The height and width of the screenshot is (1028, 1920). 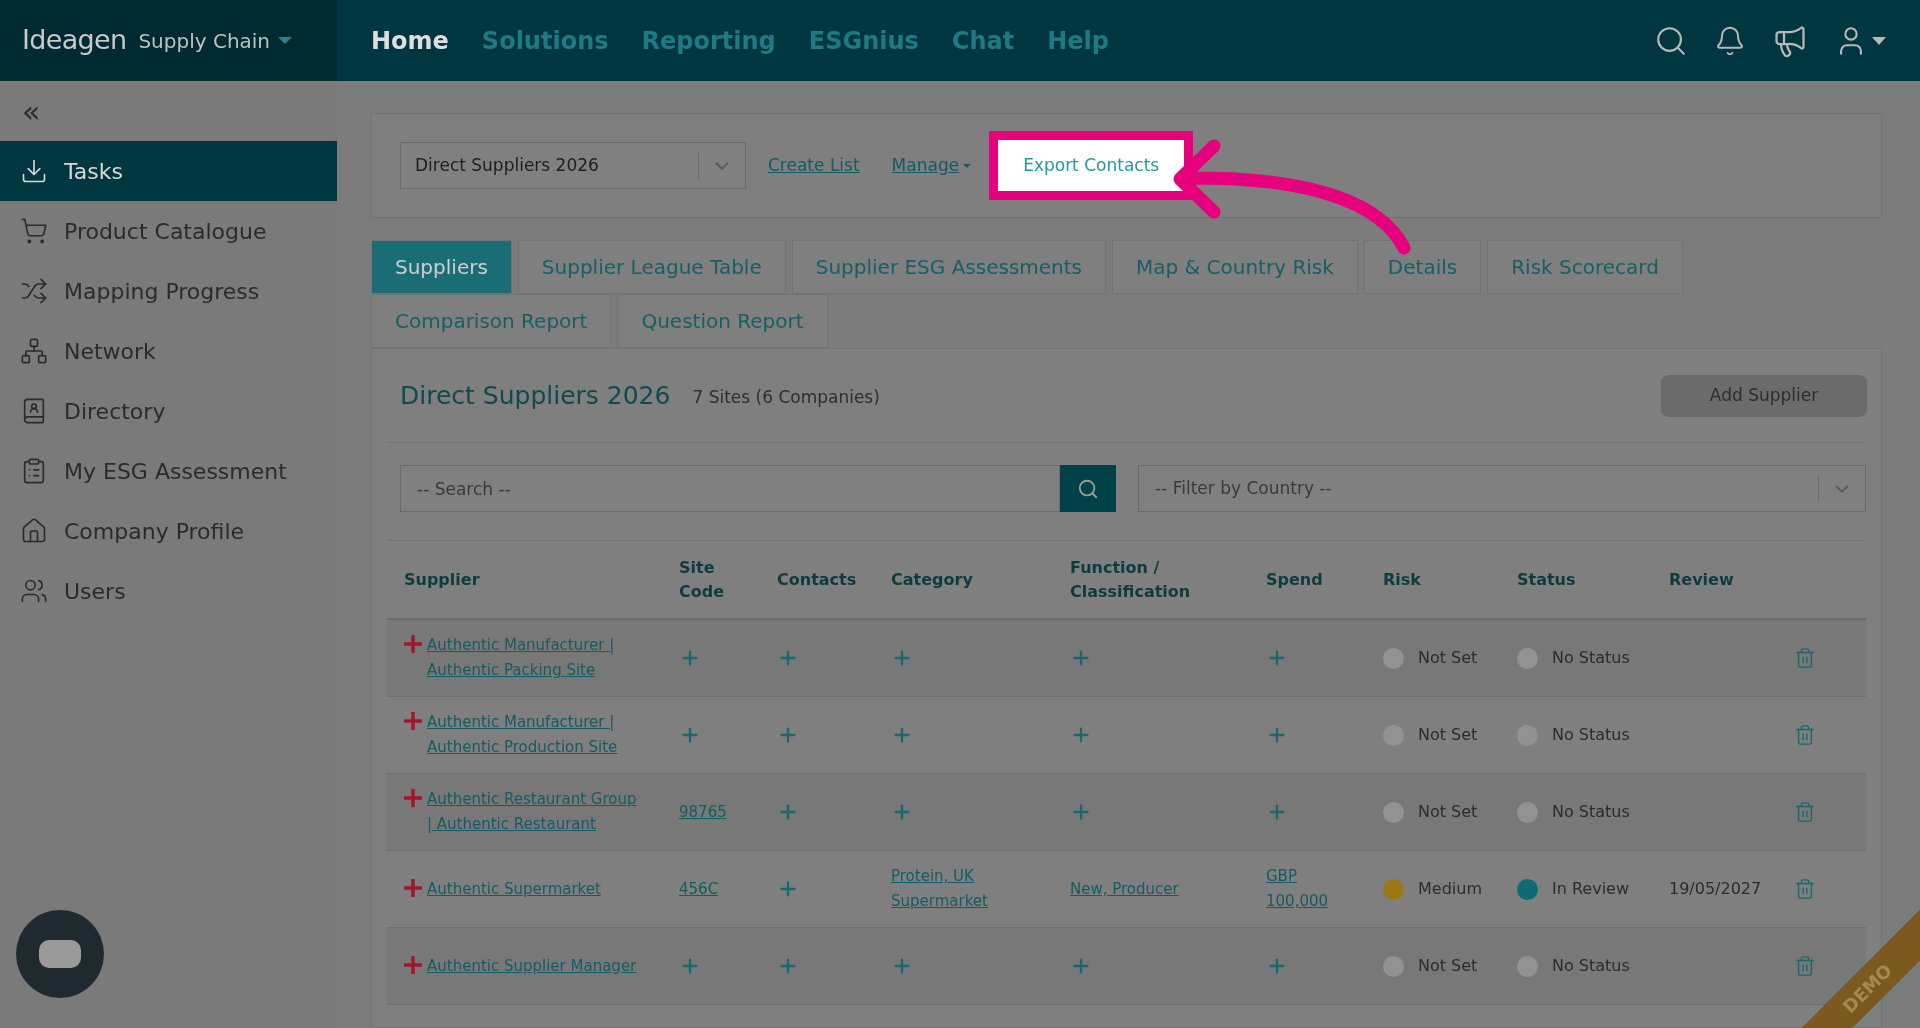 I want to click on house-icon, so click(x=34, y=531).